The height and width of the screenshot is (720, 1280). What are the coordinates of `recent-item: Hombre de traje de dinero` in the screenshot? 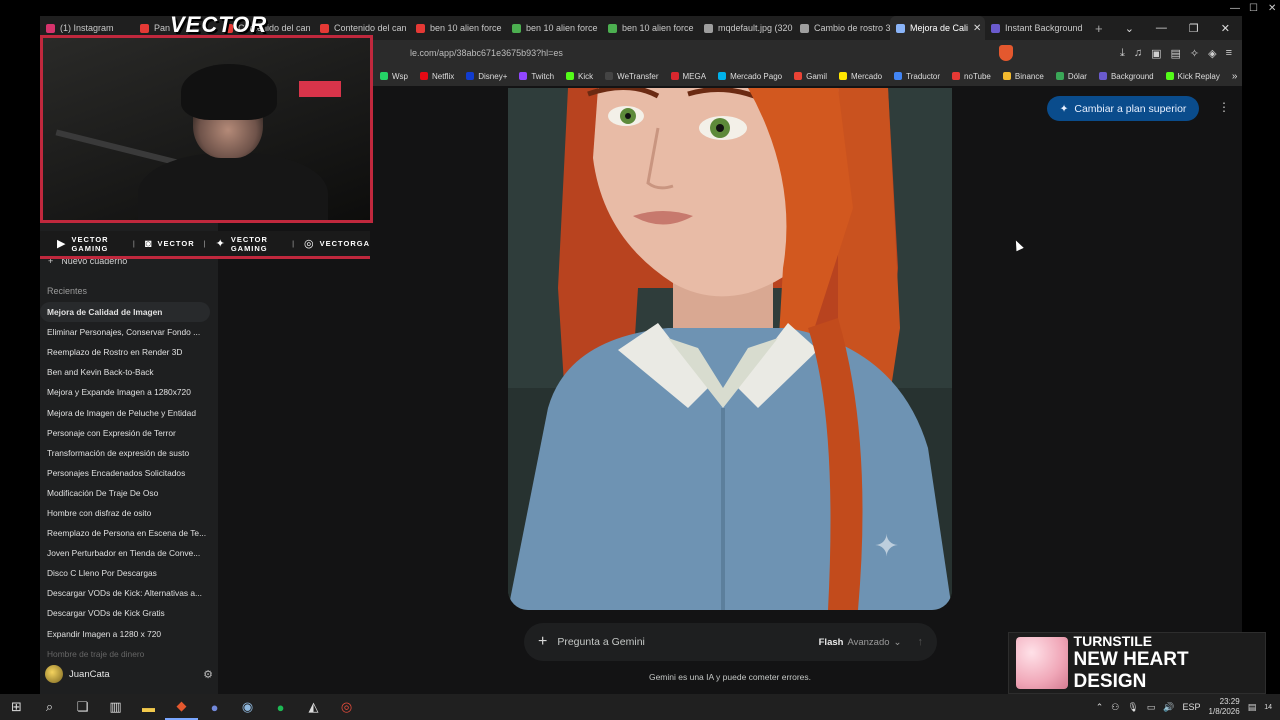 It's located at (129, 654).